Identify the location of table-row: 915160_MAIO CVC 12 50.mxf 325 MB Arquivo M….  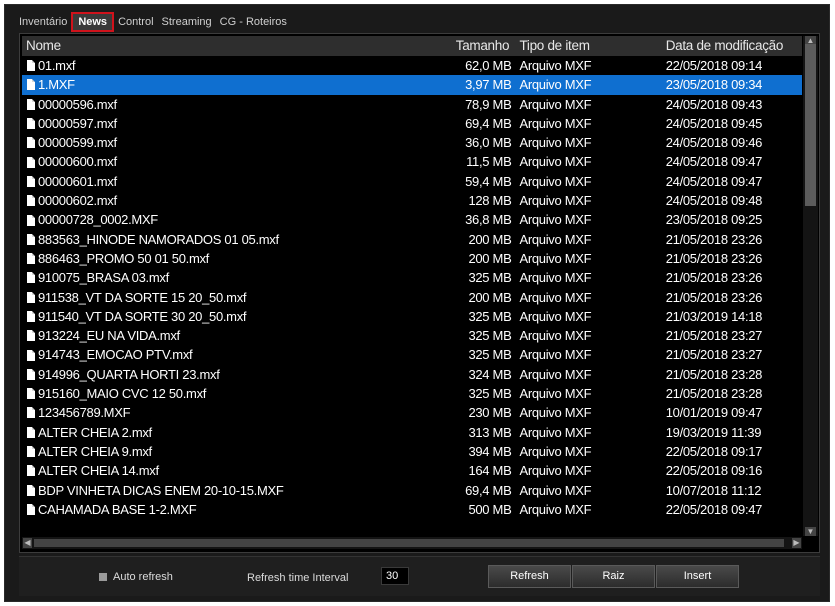
(412, 393).